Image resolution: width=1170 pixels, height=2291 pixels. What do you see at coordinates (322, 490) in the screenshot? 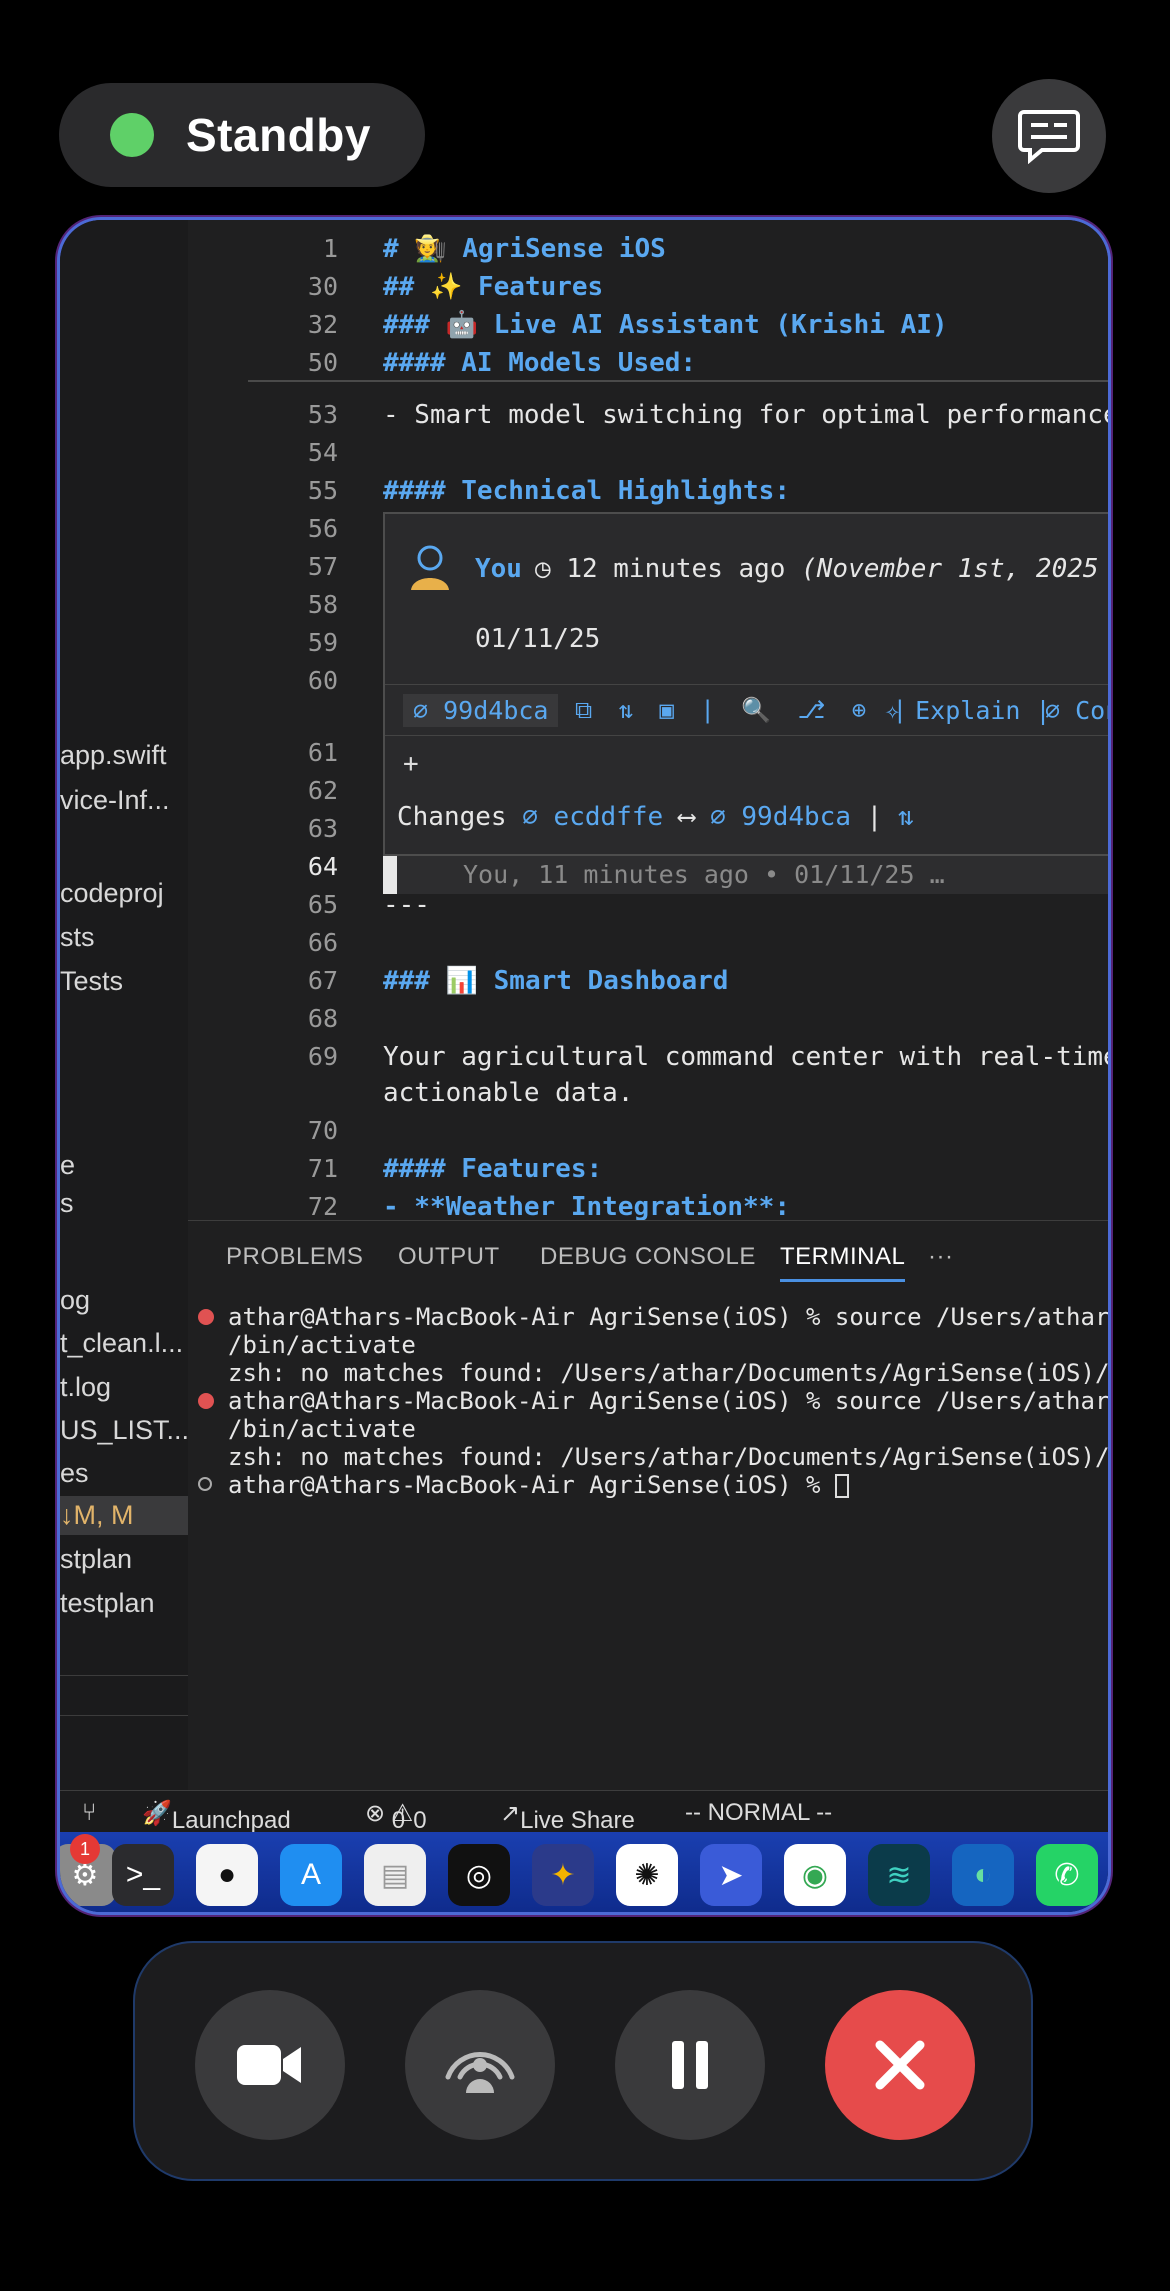
I see `line-number: 55` at bounding box center [322, 490].